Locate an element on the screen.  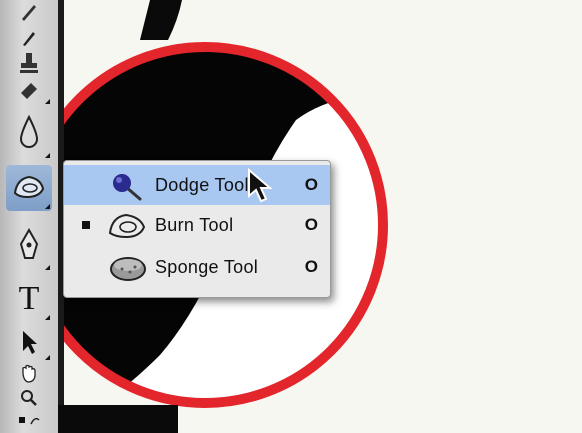
menu-item-label: Burn Tool is located at coordinates (194, 224).